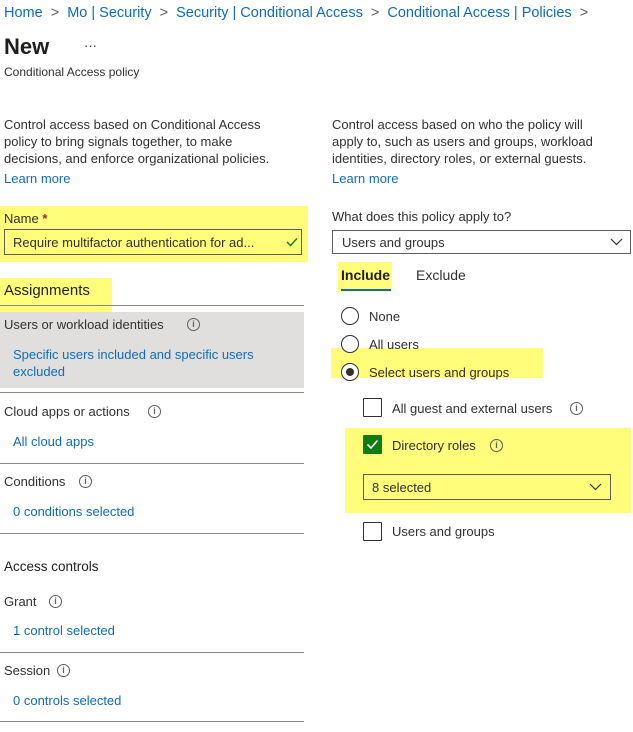  Describe the element at coordinates (443, 531) in the screenshot. I see `checkbox-users-groups-label: Users and groups` at that location.